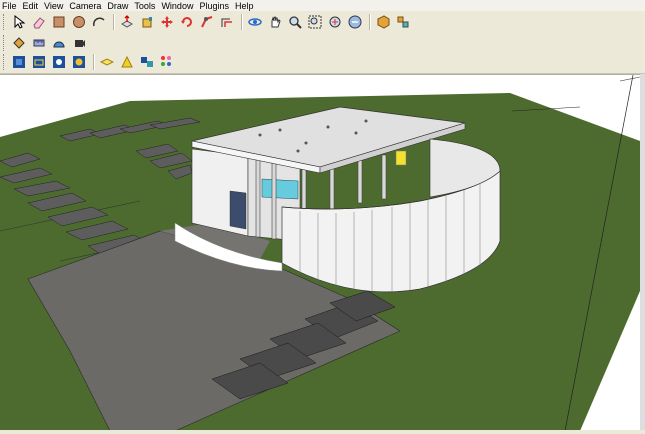 The width and height of the screenshot is (645, 434). What do you see at coordinates (19, 62) in the screenshot?
I see `xray-icon` at bounding box center [19, 62].